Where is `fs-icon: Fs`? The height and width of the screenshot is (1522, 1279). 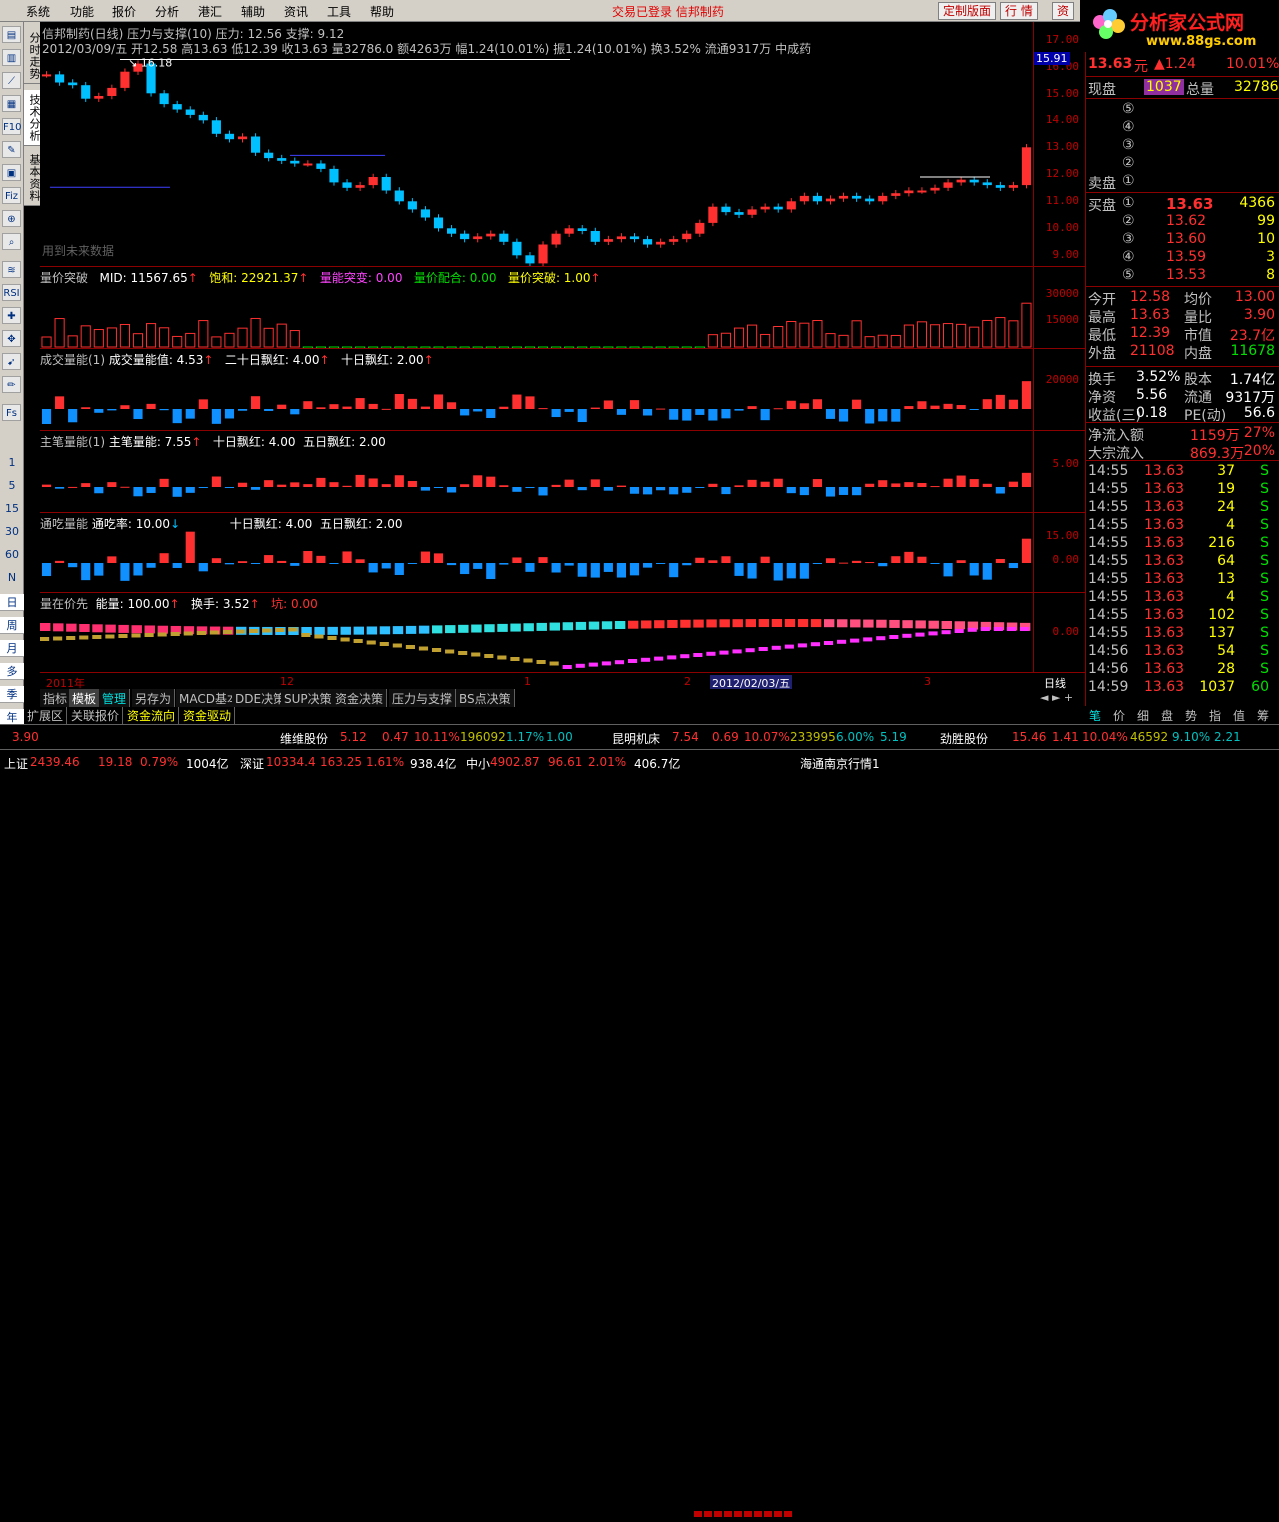
fs-icon: Fs is located at coordinates (11, 412).